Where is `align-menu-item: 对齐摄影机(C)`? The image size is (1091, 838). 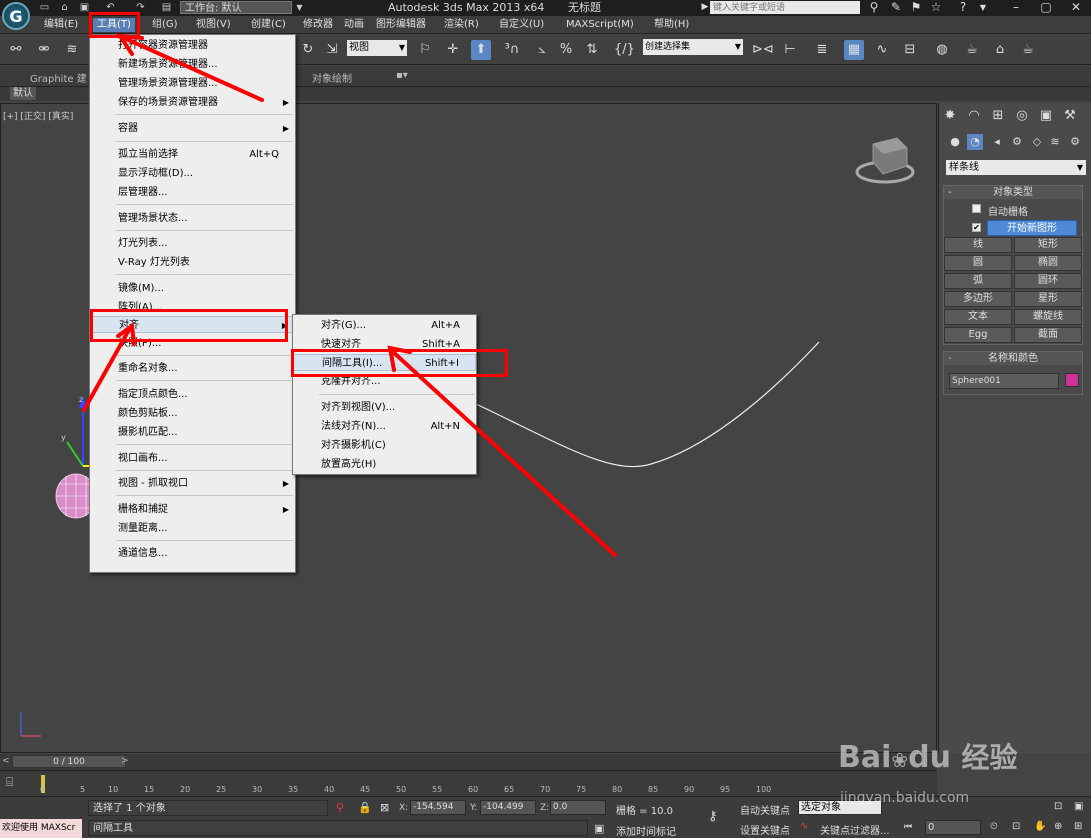 align-menu-item: 对齐摄影机(C) is located at coordinates (384, 445).